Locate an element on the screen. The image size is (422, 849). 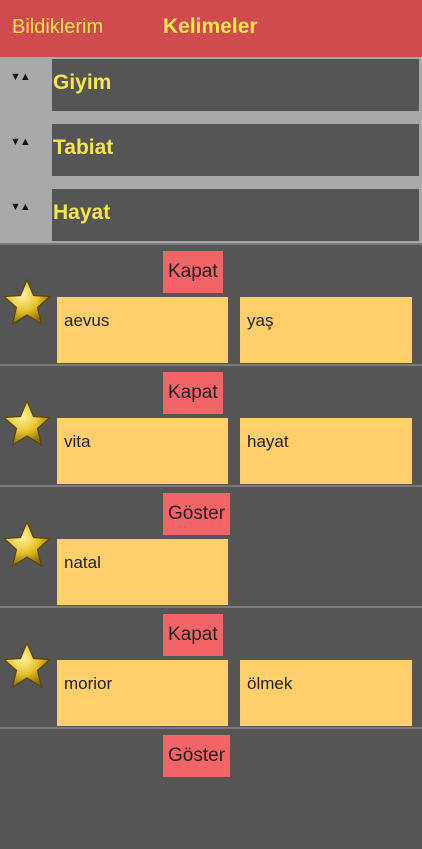
category-label: Hayat is located at coordinates (82, 212).